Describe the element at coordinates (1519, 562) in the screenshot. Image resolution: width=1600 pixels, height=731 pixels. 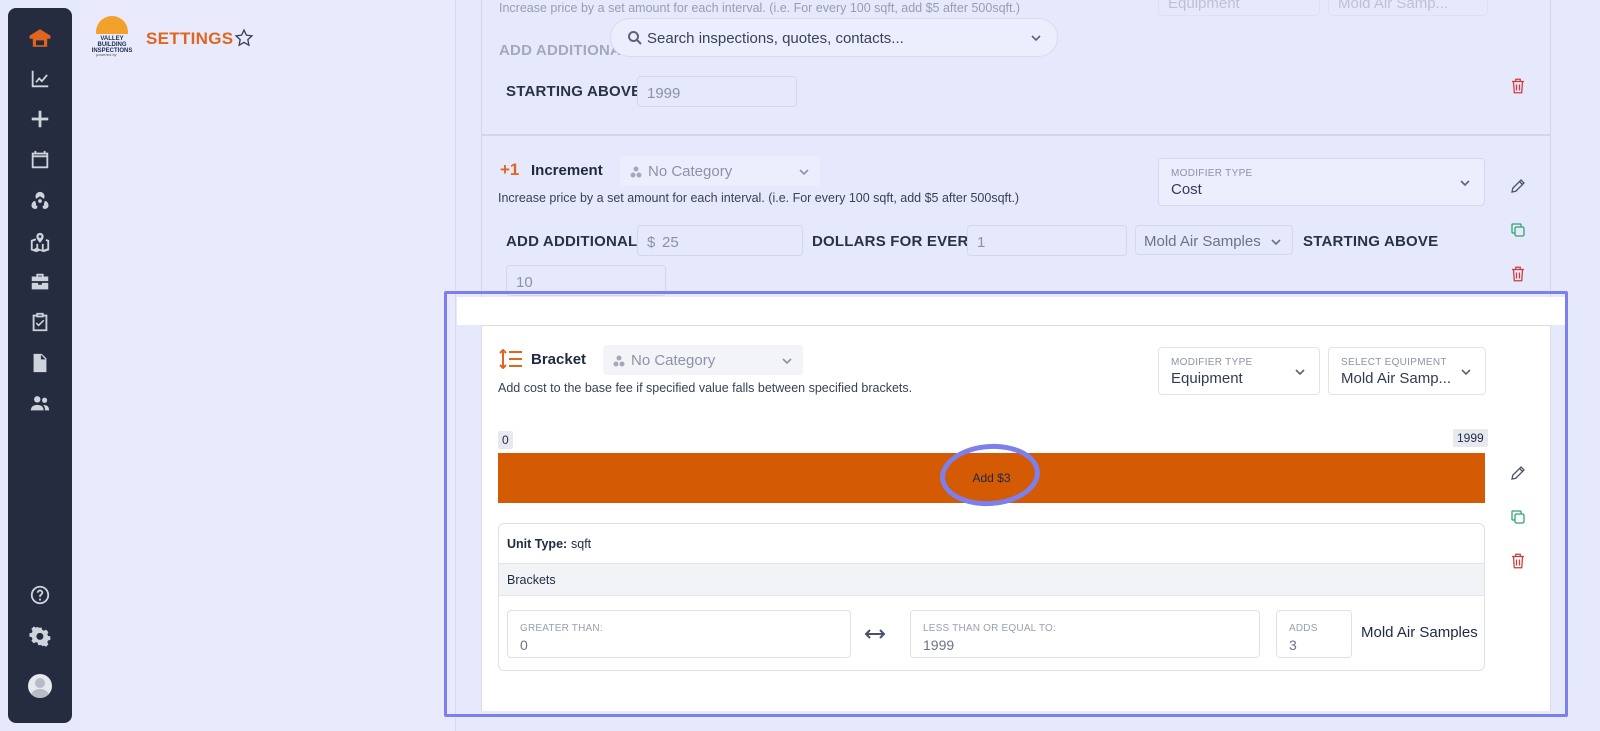
I see `bracket-delete-icon` at that location.